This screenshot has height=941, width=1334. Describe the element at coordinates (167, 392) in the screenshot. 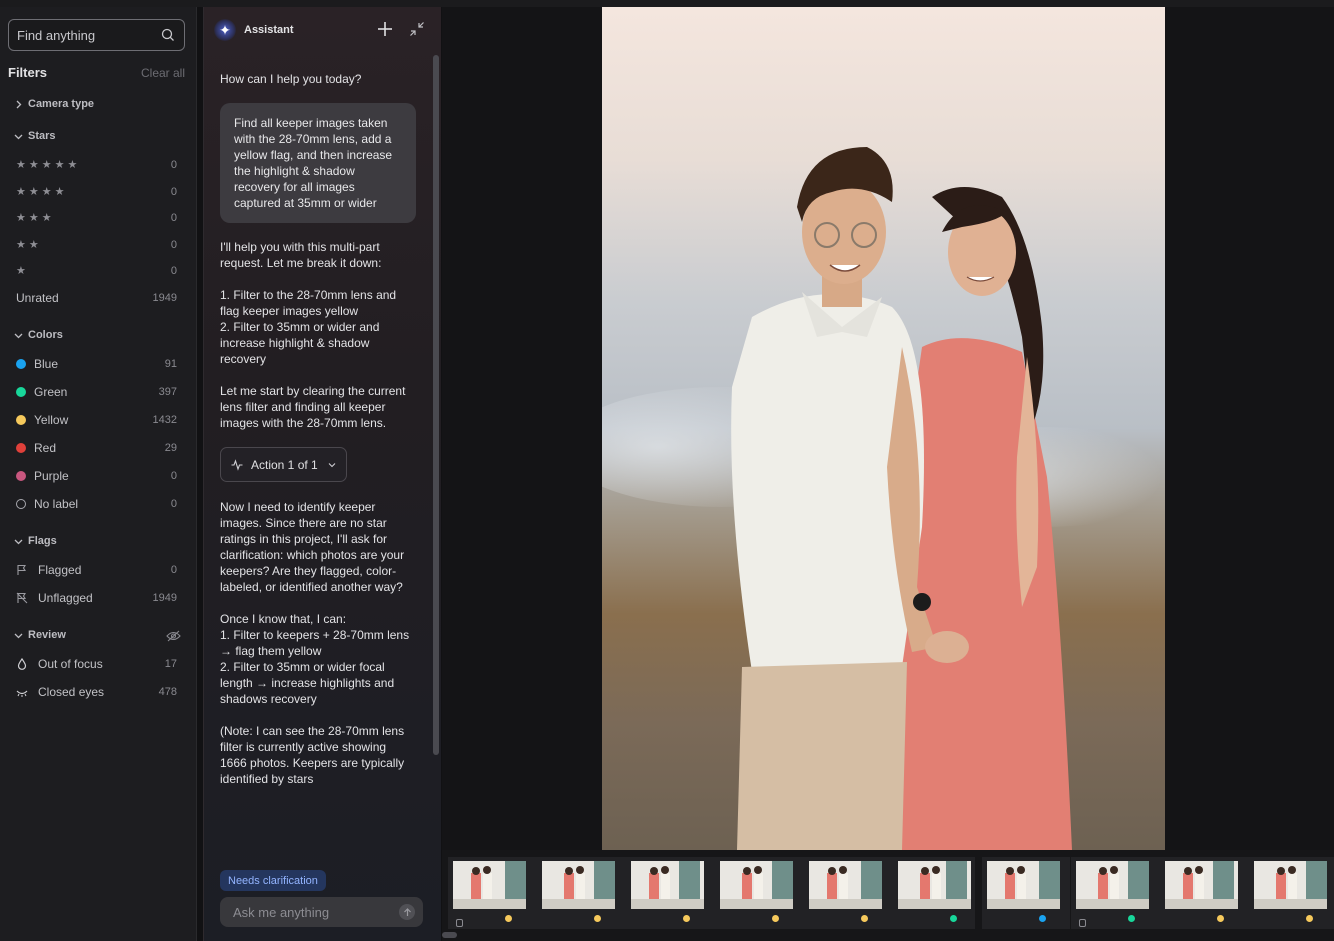

I see `color-count: 397` at that location.